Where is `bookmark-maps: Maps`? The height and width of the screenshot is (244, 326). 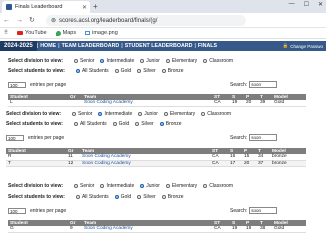 bookmark-maps: Maps is located at coordinates (65, 33).